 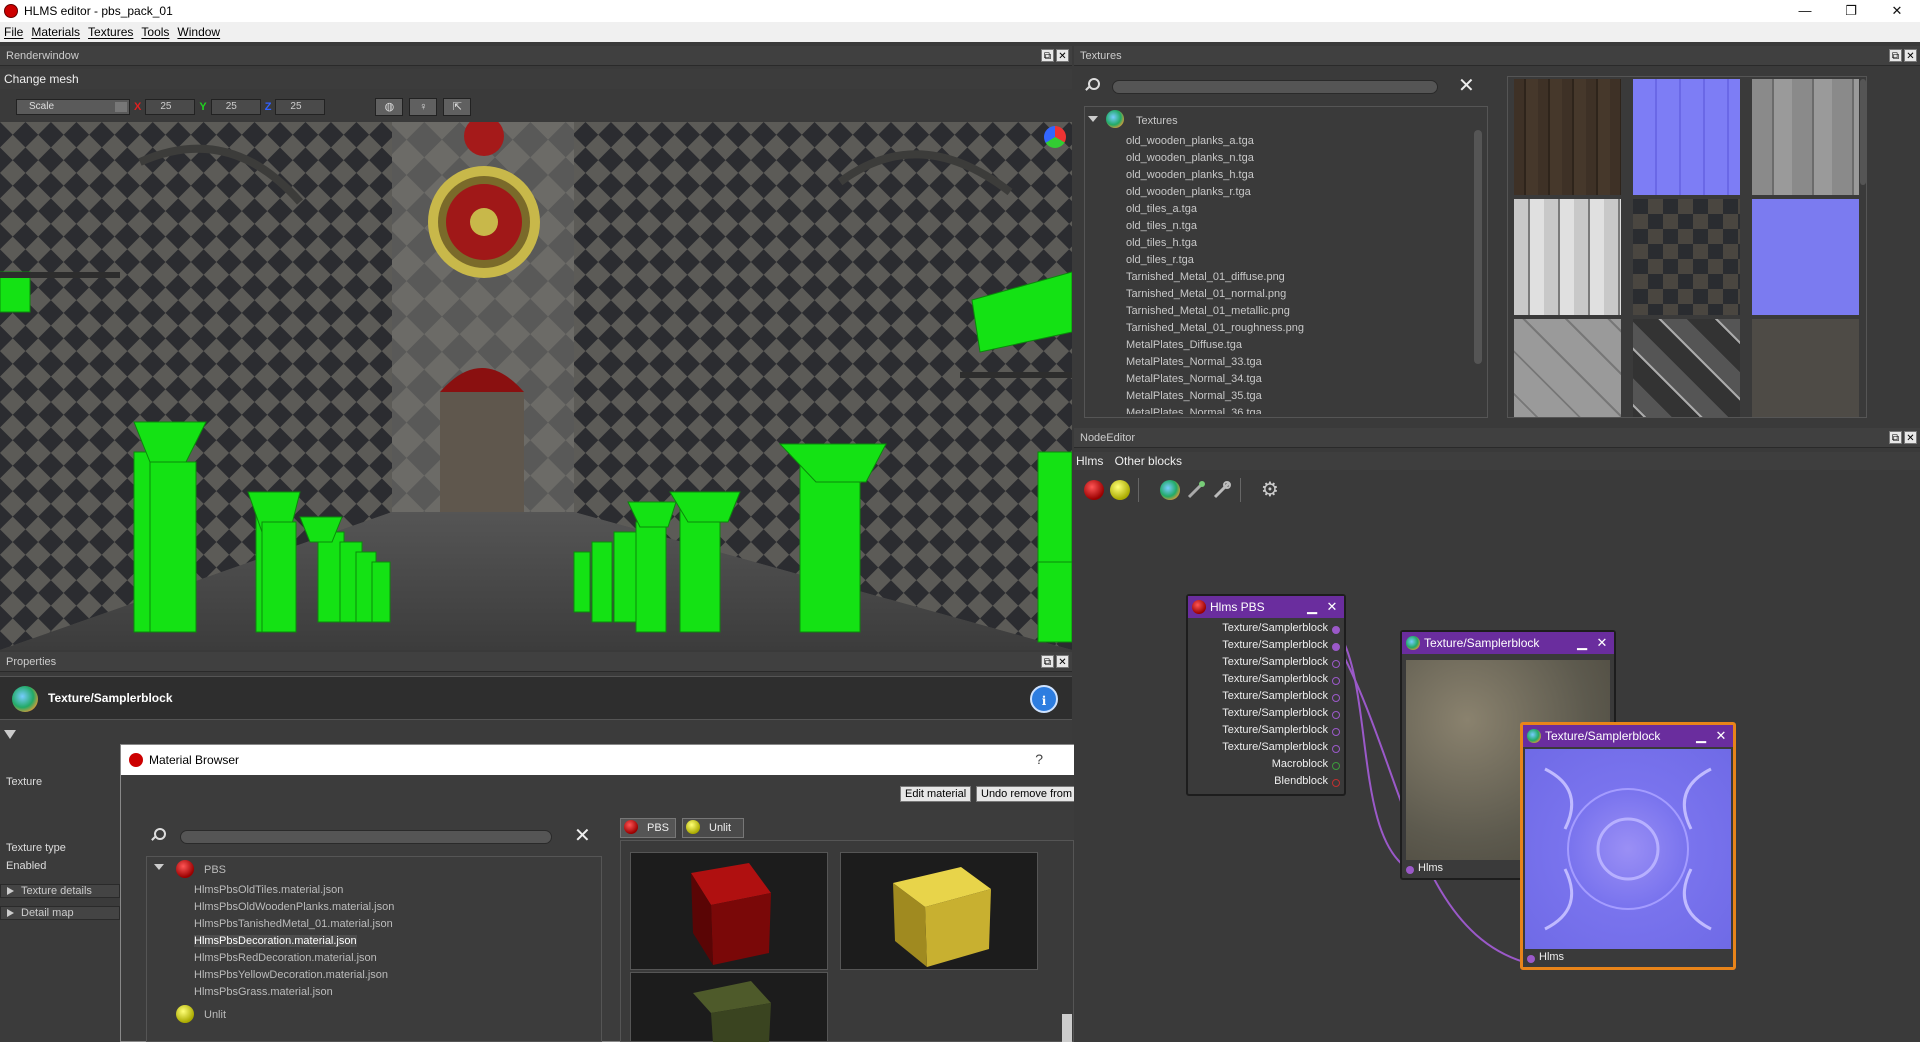 What do you see at coordinates (1270, 490) in the screenshot?
I see `gear-icon: ⚙` at bounding box center [1270, 490].